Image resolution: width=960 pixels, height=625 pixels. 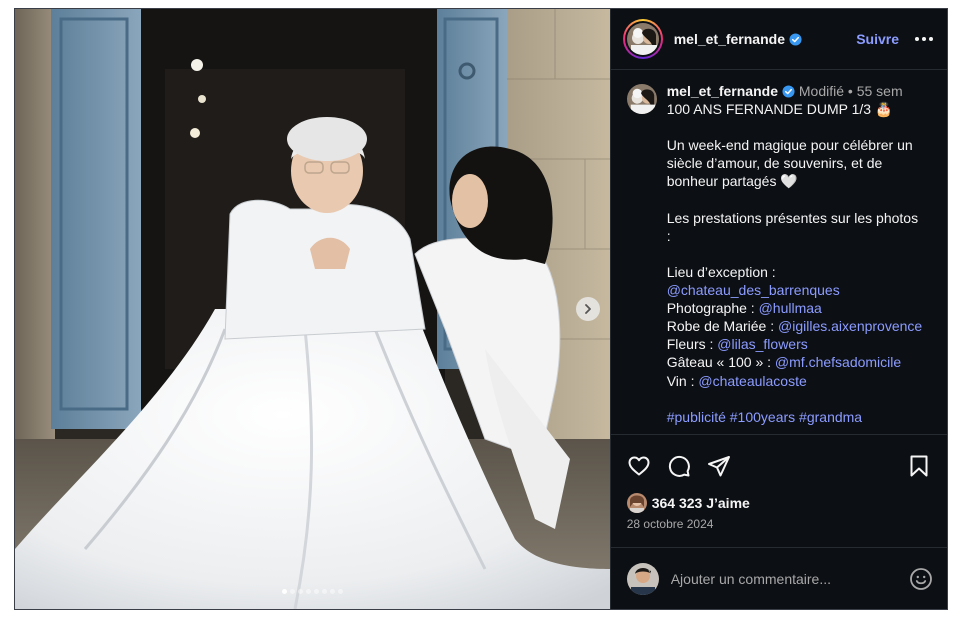 I want to click on caption-intro-line: siècle d’amour, de souvenirs, et de, so click(x=774, y=163).